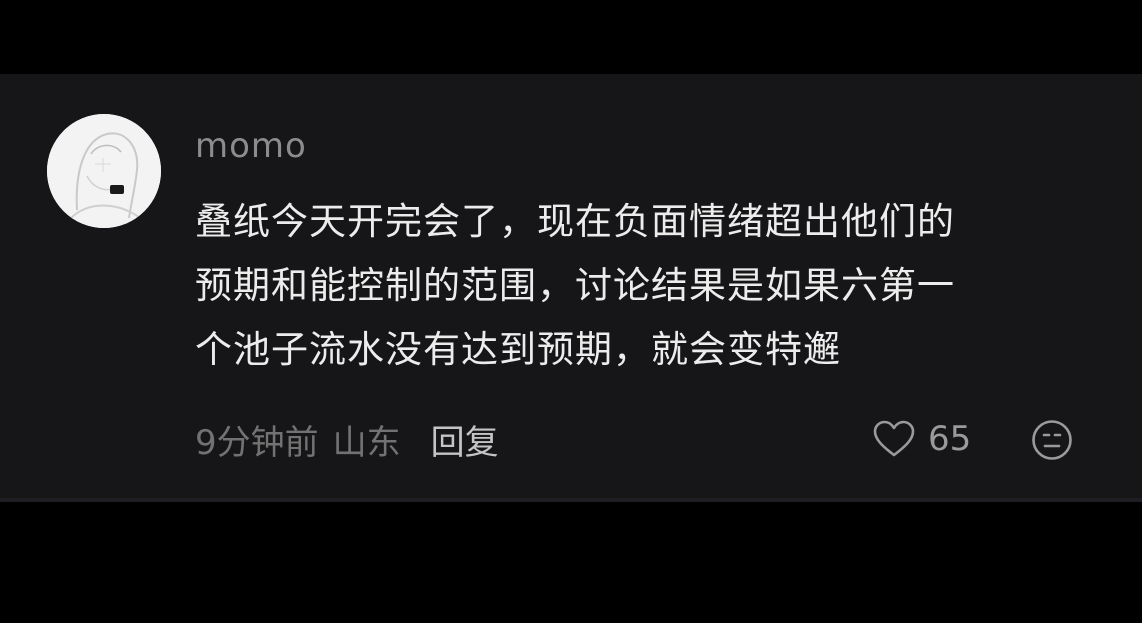 Image resolution: width=1142 pixels, height=623 pixels. What do you see at coordinates (257, 442) in the screenshot?
I see `comment-time: 9分钟前` at bounding box center [257, 442].